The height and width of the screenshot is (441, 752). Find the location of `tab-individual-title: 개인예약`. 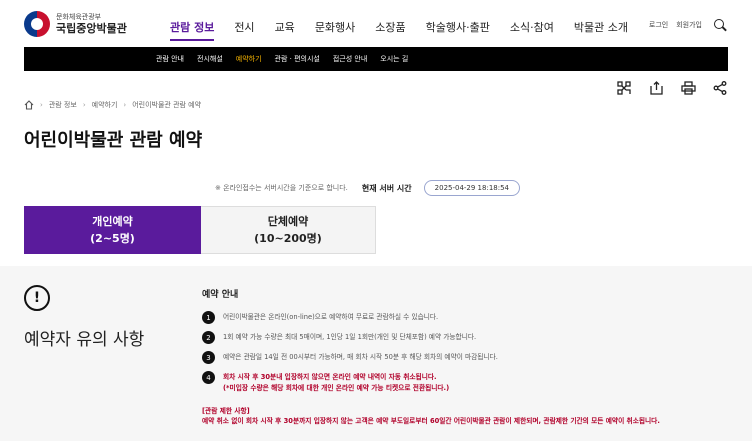

tab-individual-title: 개인예약 is located at coordinates (112, 221).